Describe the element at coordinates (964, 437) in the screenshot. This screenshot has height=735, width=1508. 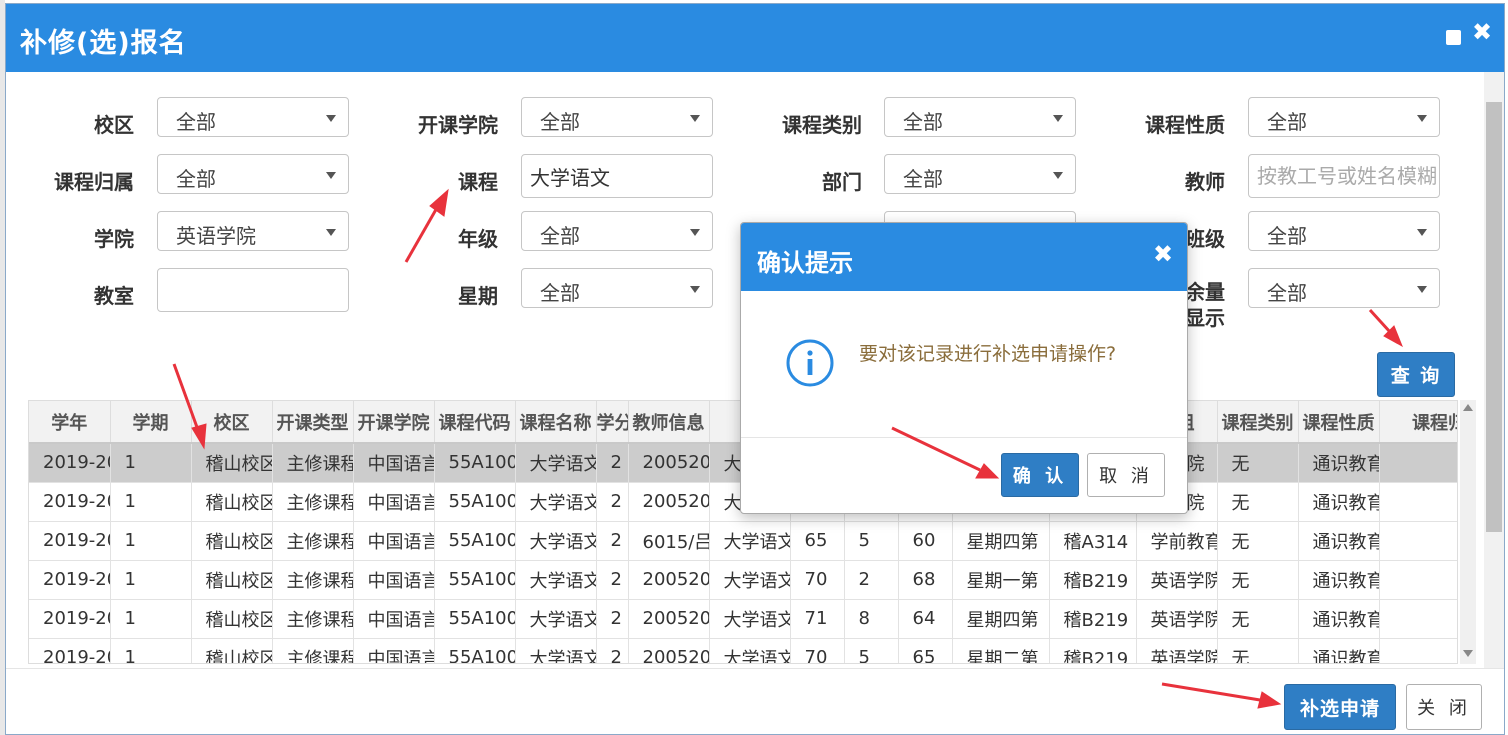
I see `dialog-divider` at that location.